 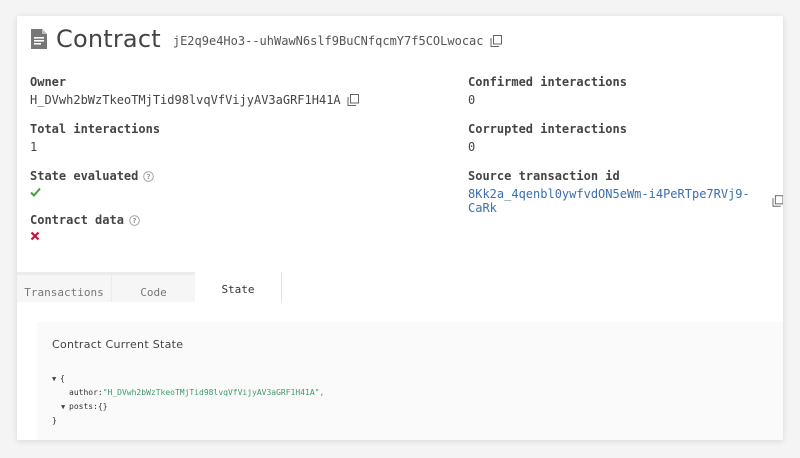 I want to click on contract-data-label-row: Contract data ?, so click(x=85, y=220).